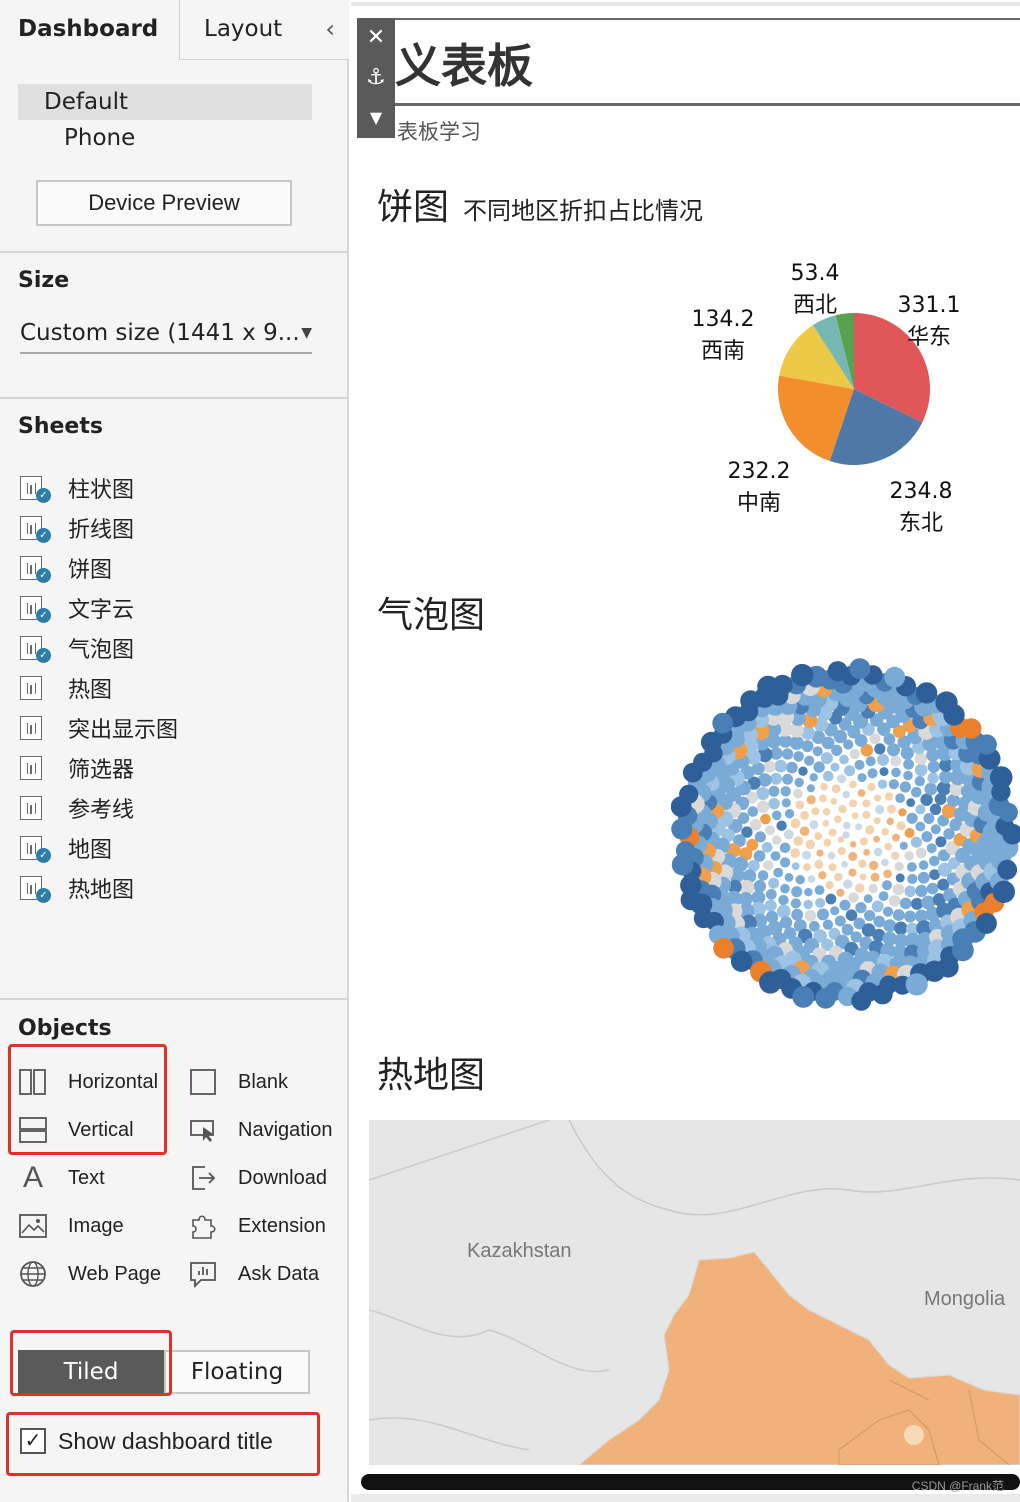 The image size is (1020, 1502). I want to click on object-navigation: Navigation, so click(260, 1130).